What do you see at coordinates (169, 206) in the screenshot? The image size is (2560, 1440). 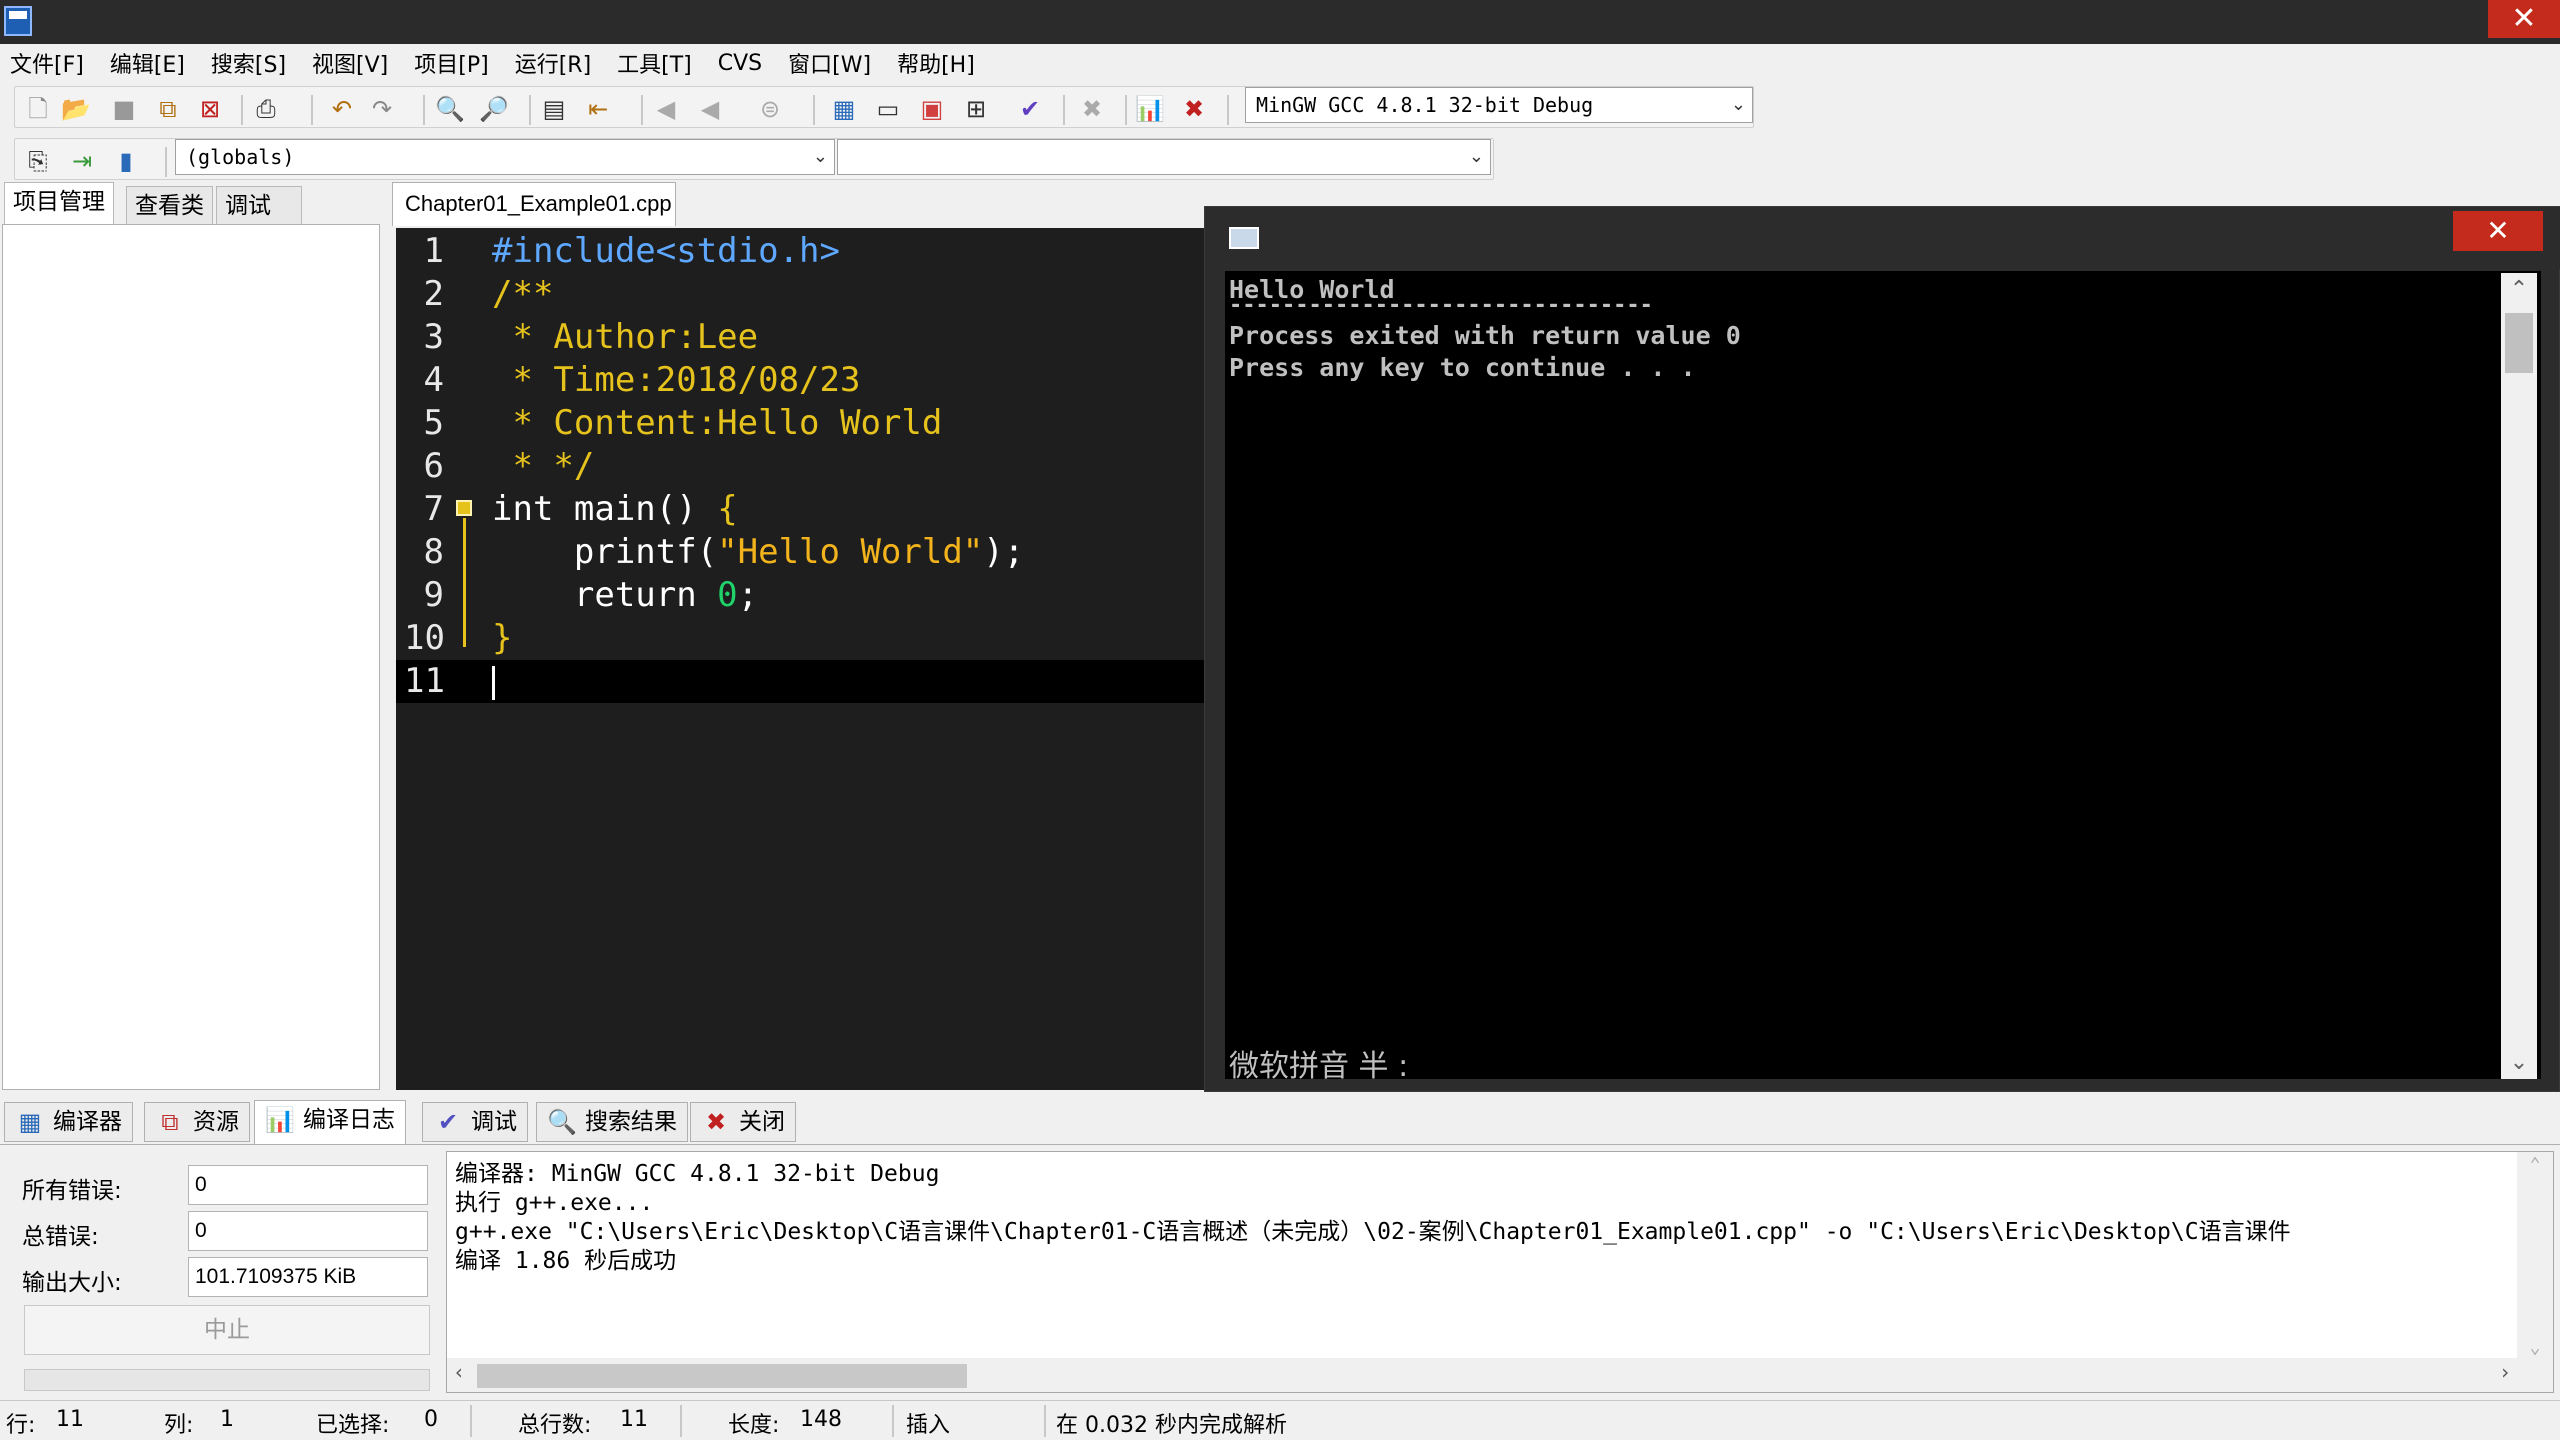 I see `tab-class-view: 查看类` at bounding box center [169, 206].